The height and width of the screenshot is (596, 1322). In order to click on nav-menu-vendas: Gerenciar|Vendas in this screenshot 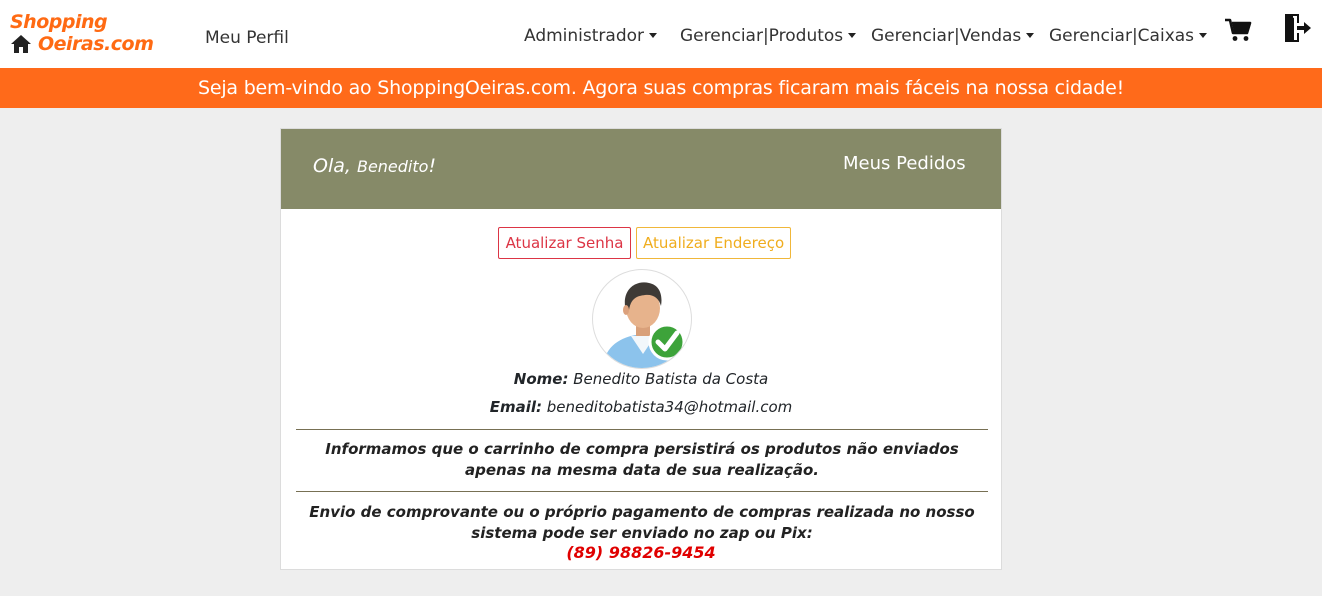, I will do `click(953, 36)`.